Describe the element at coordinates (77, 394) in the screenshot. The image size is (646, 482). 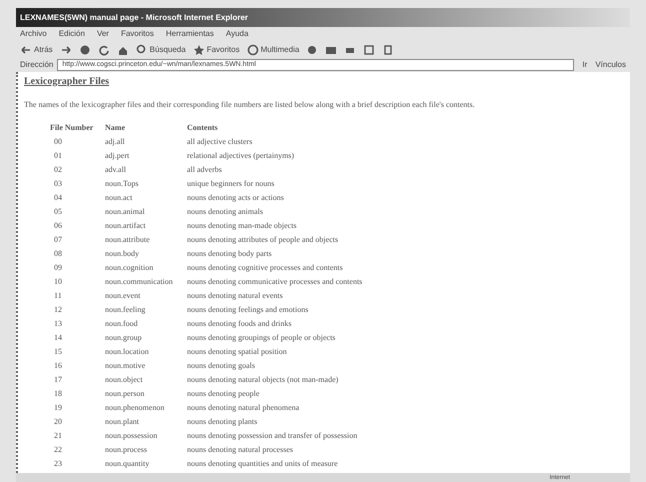
I see `table-cell: 18` at that location.